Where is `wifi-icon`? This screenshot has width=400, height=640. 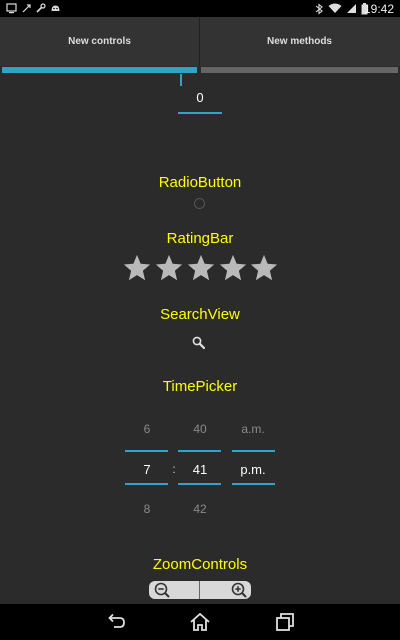 wifi-icon is located at coordinates (335, 8).